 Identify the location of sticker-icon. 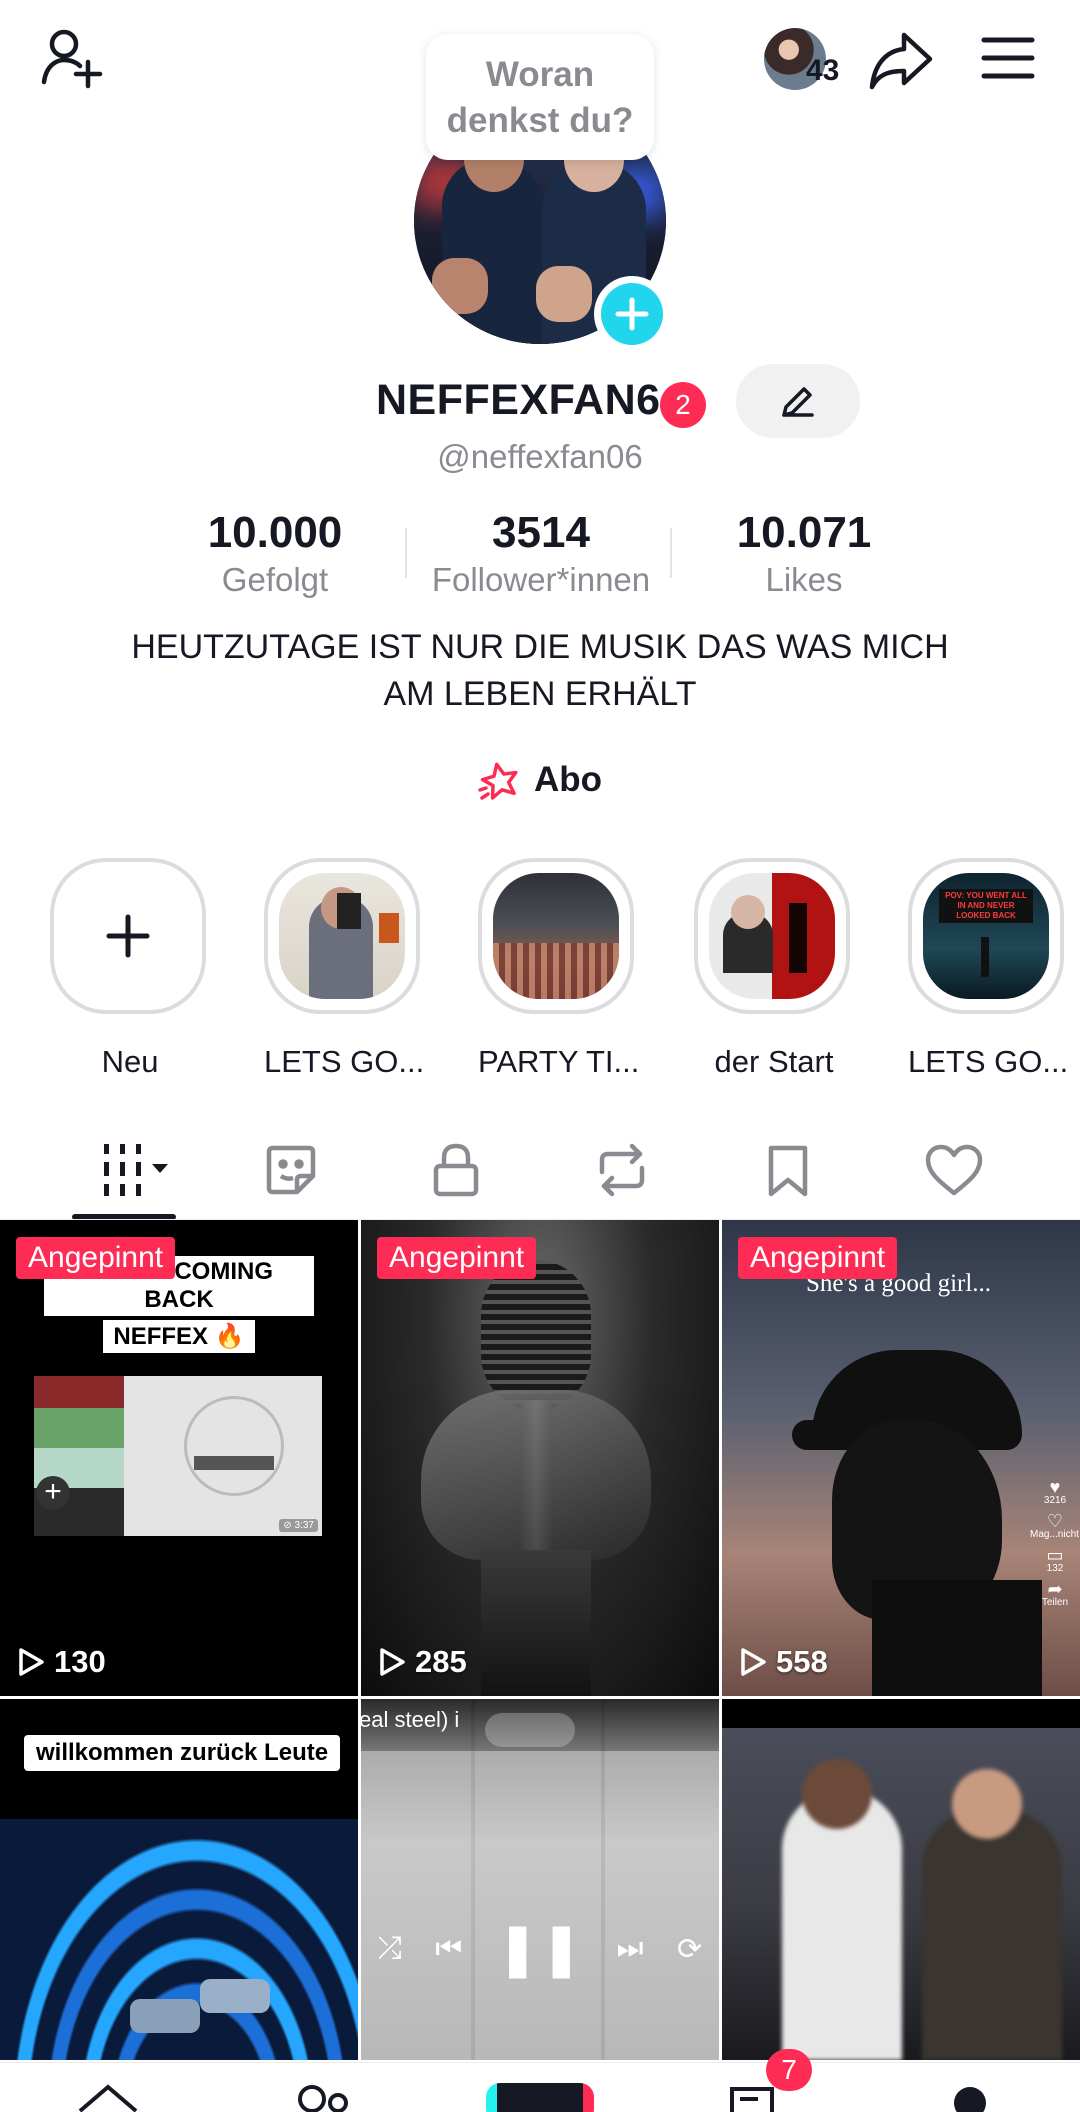
(291, 1170).